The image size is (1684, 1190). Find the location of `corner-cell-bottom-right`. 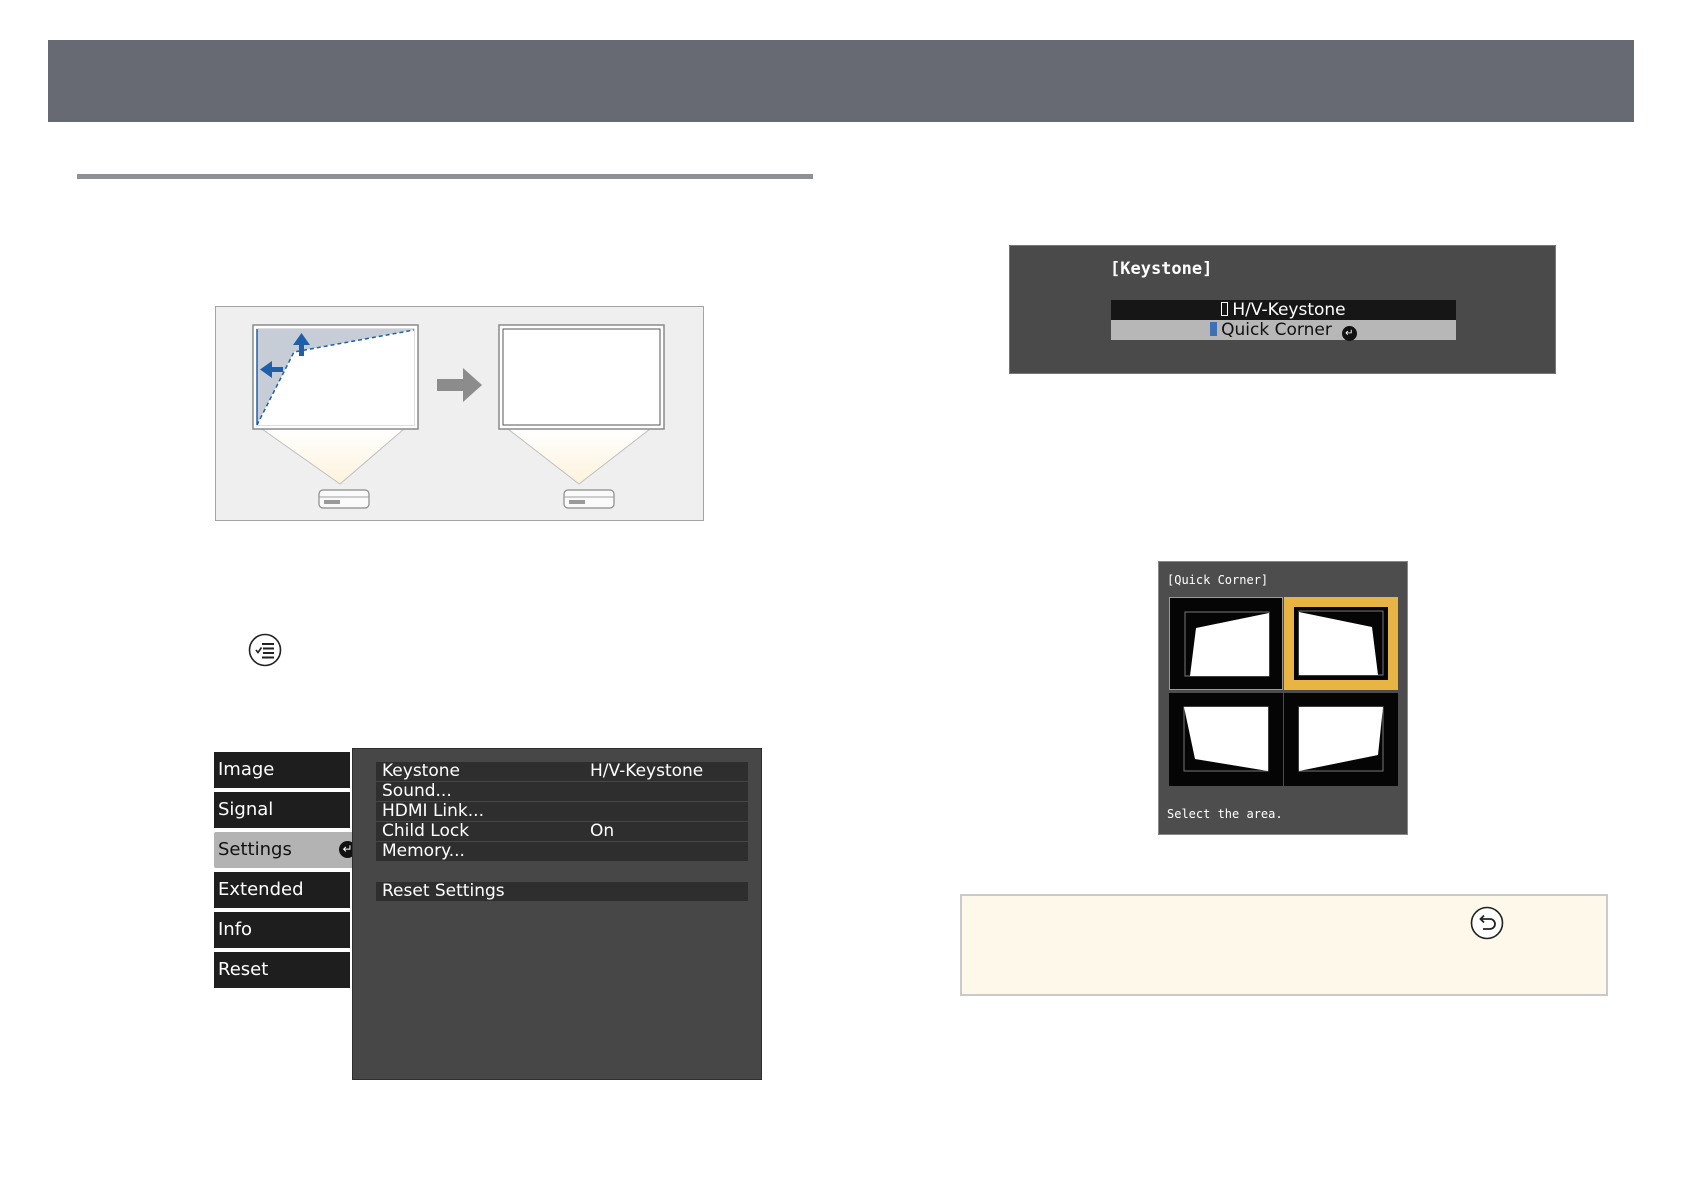

corner-cell-bottom-right is located at coordinates (1341, 739).